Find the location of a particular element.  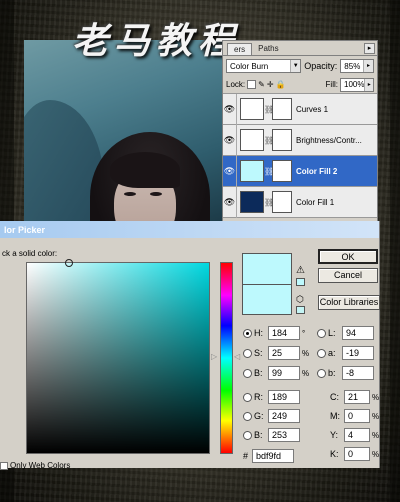

layer-name: Color Fill 1 is located at coordinates (315, 202).